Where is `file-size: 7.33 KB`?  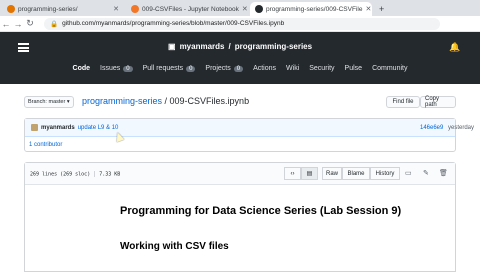
file-size: 7.33 KB is located at coordinates (110, 174).